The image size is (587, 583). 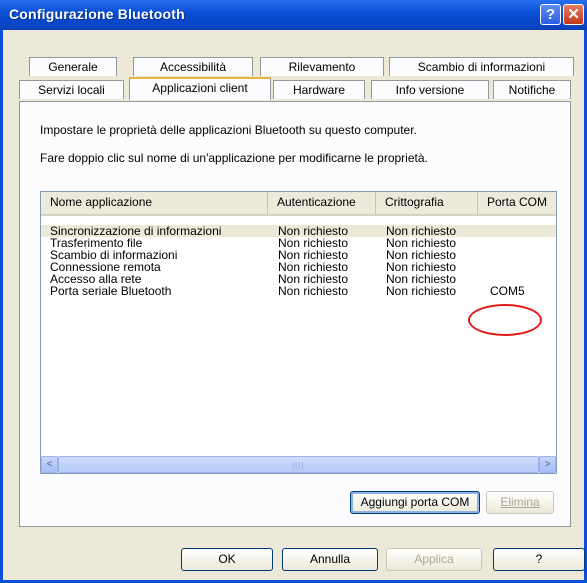 I want to click on grip-icon: ||||, so click(x=298, y=465).